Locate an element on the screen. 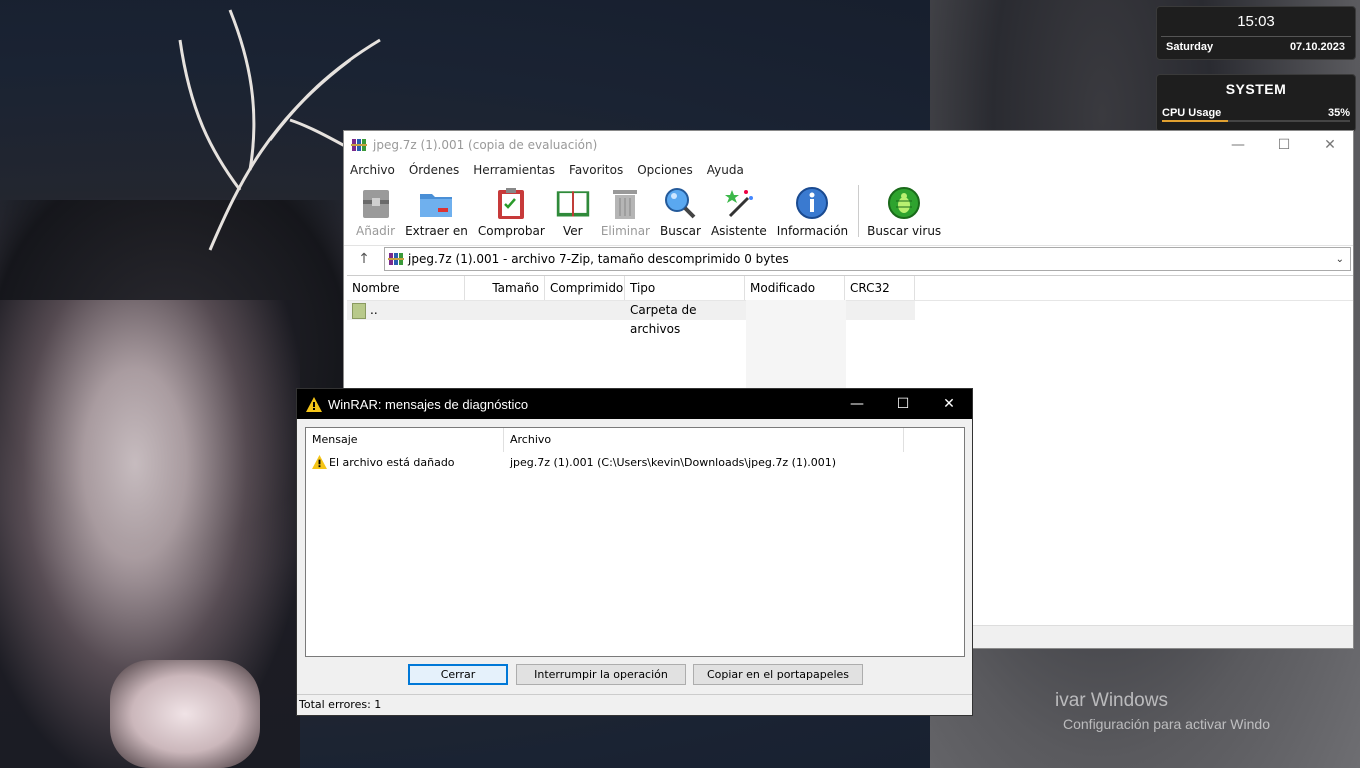 This screenshot has height=768, width=1360. column-name: Nombre is located at coordinates (406, 288).